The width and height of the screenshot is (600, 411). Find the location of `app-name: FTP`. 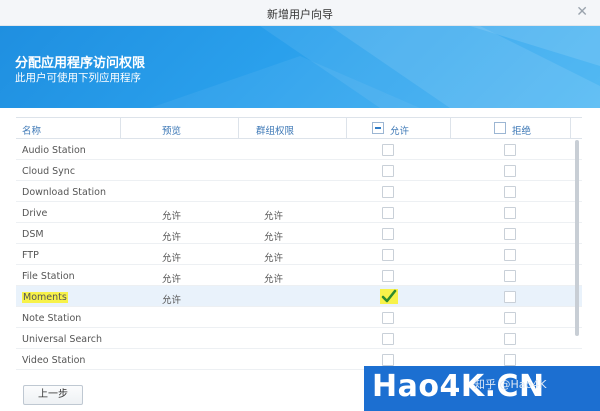

app-name: FTP is located at coordinates (30, 255).